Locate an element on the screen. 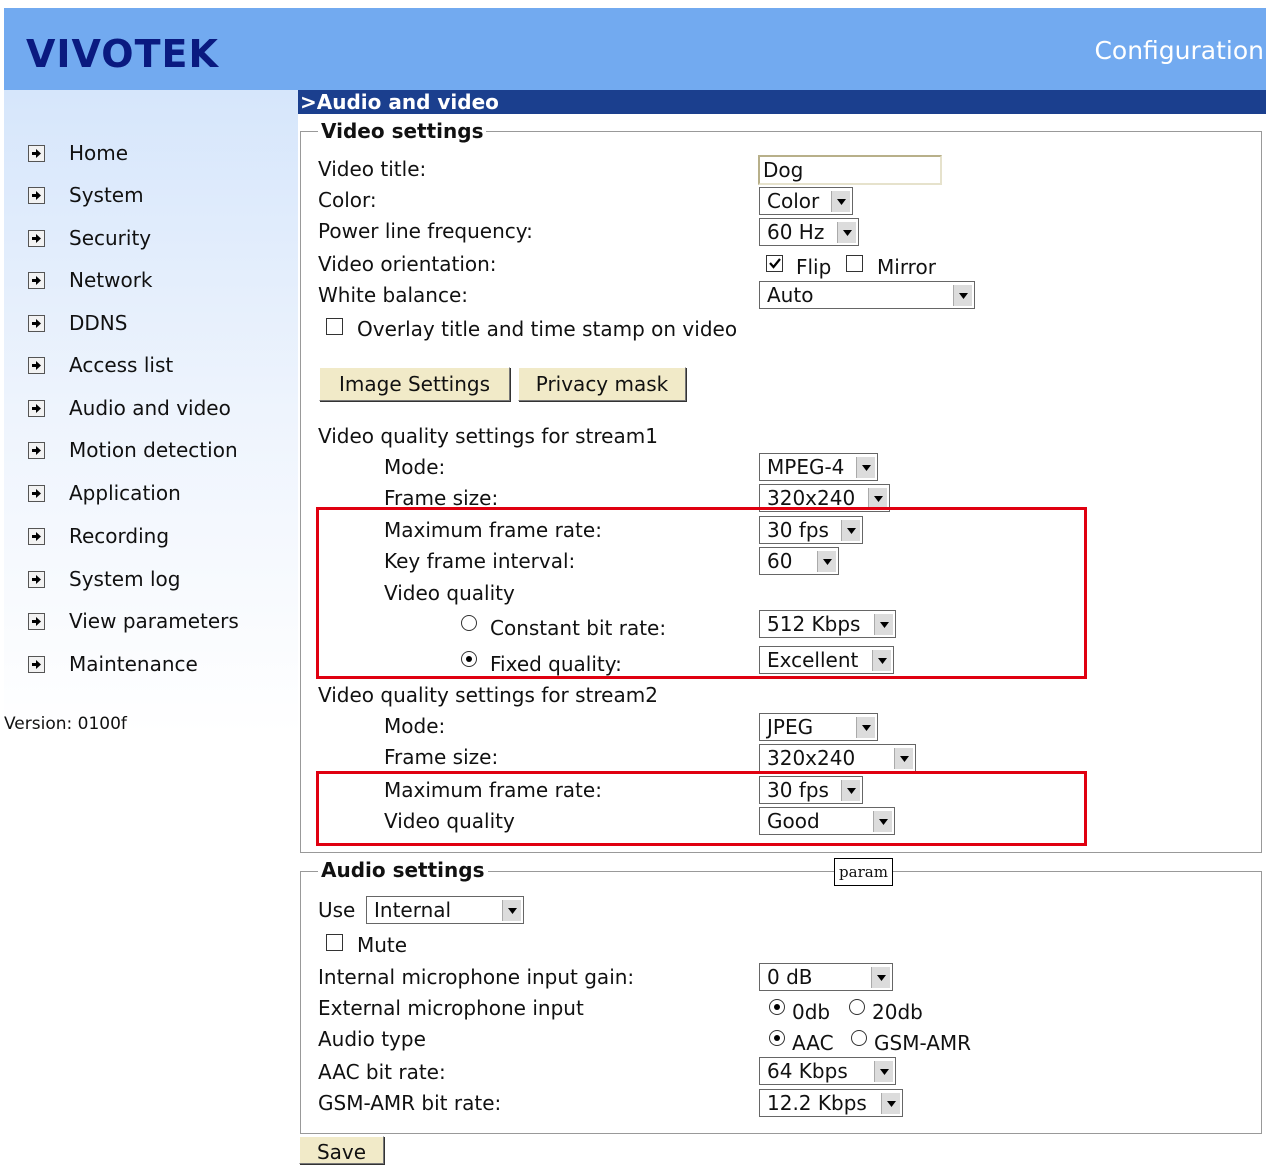 The height and width of the screenshot is (1167, 1274). stream1-heading: Video quality settings for stream1 is located at coordinates (488, 436).